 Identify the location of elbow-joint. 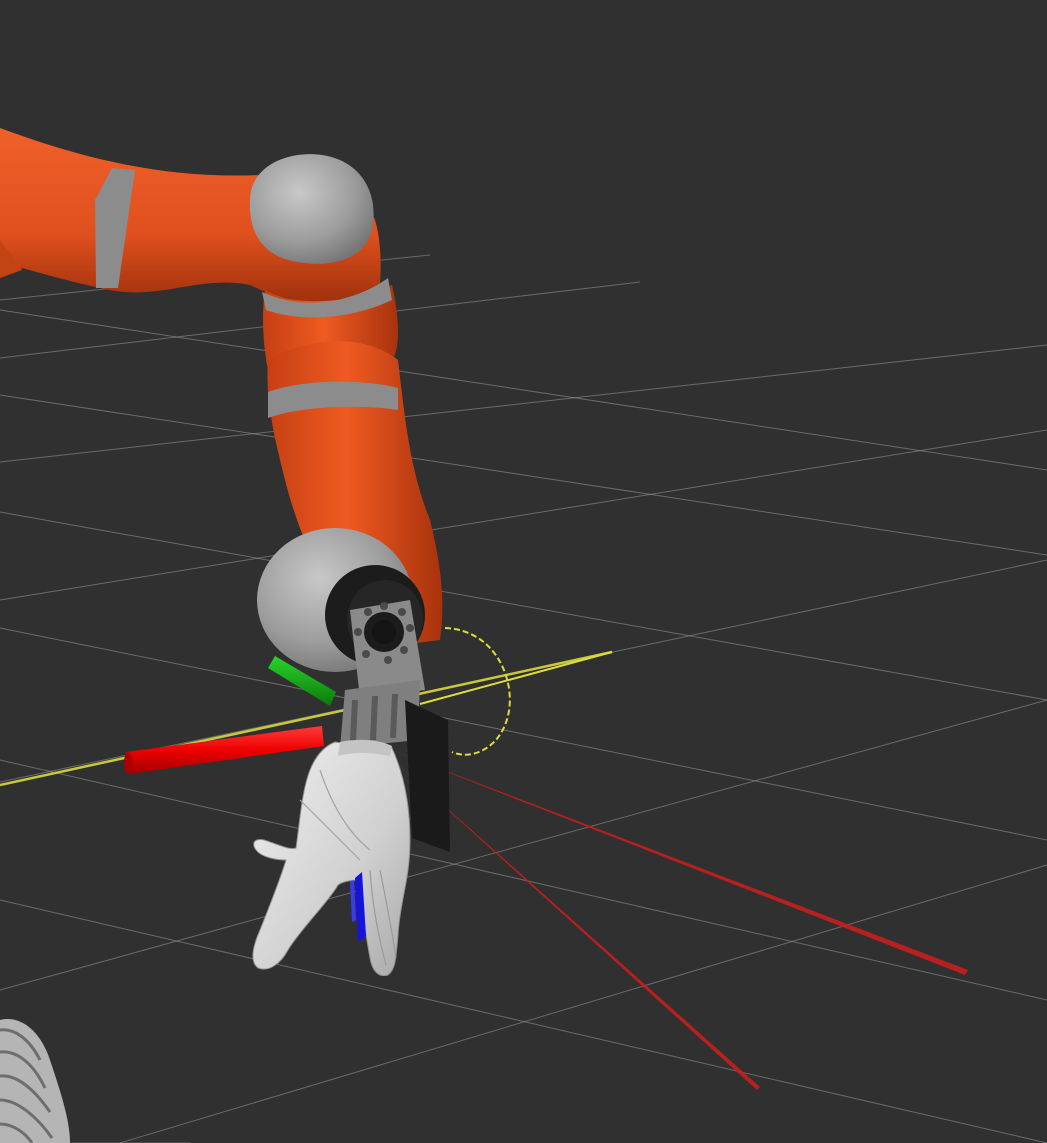
(311, 209).